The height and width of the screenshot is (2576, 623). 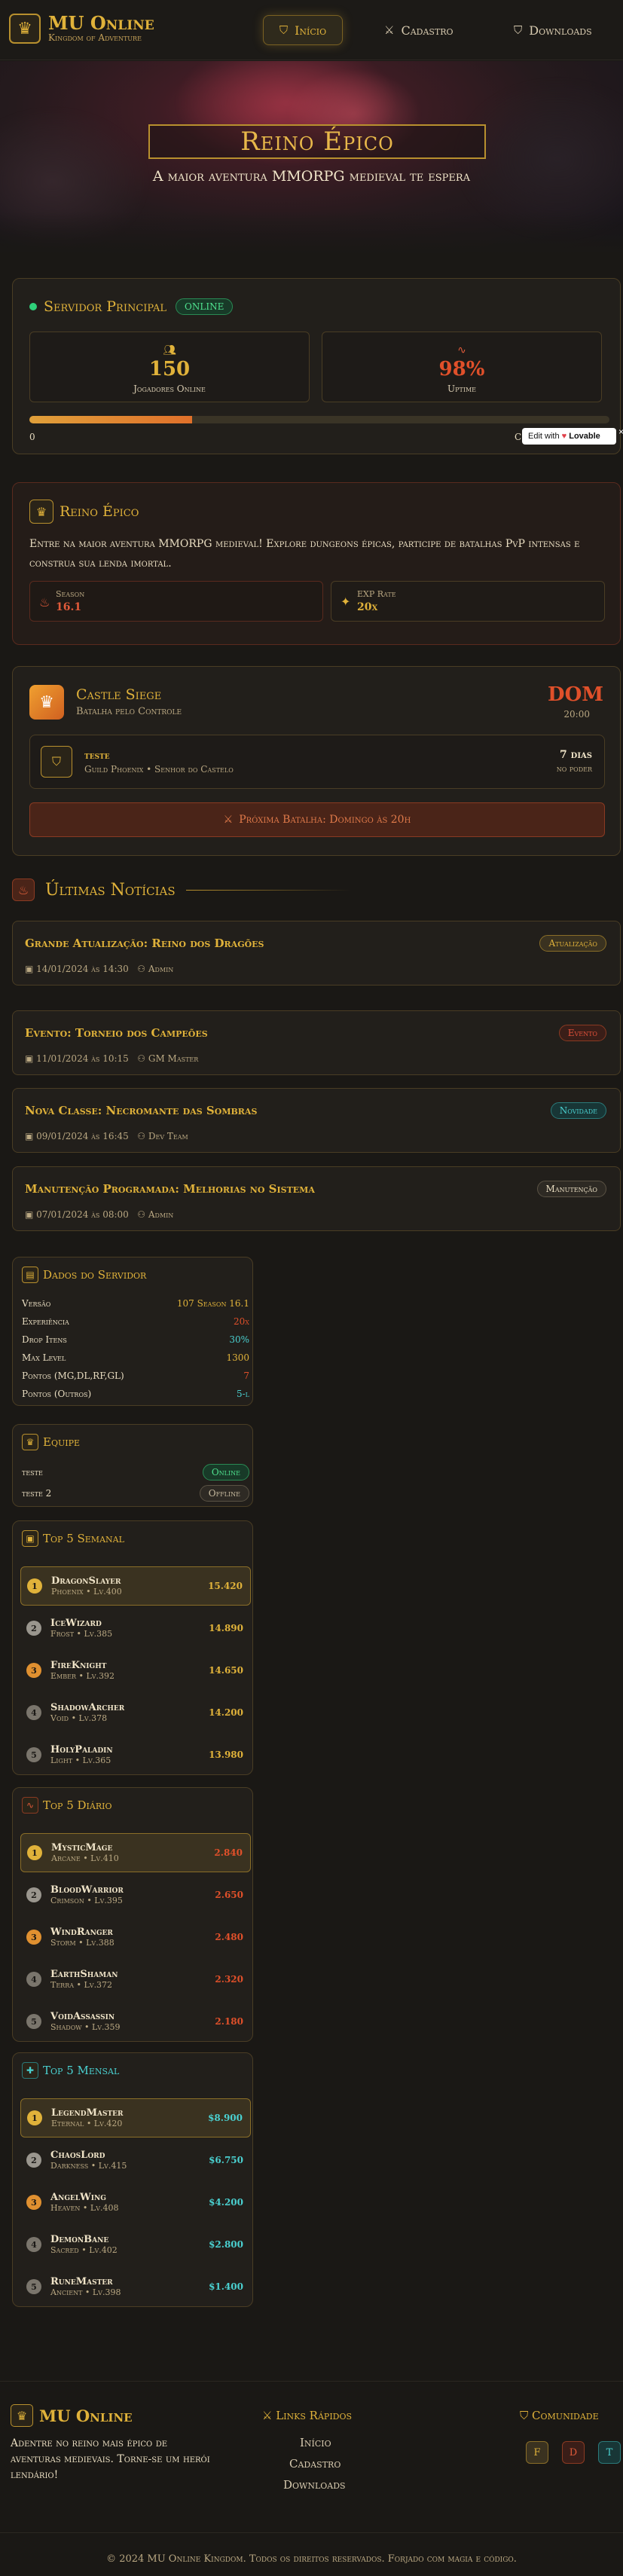 I want to click on ranking-row: 3 FireKnight Ember • Lv.392 14.650, so click(x=135, y=1670).